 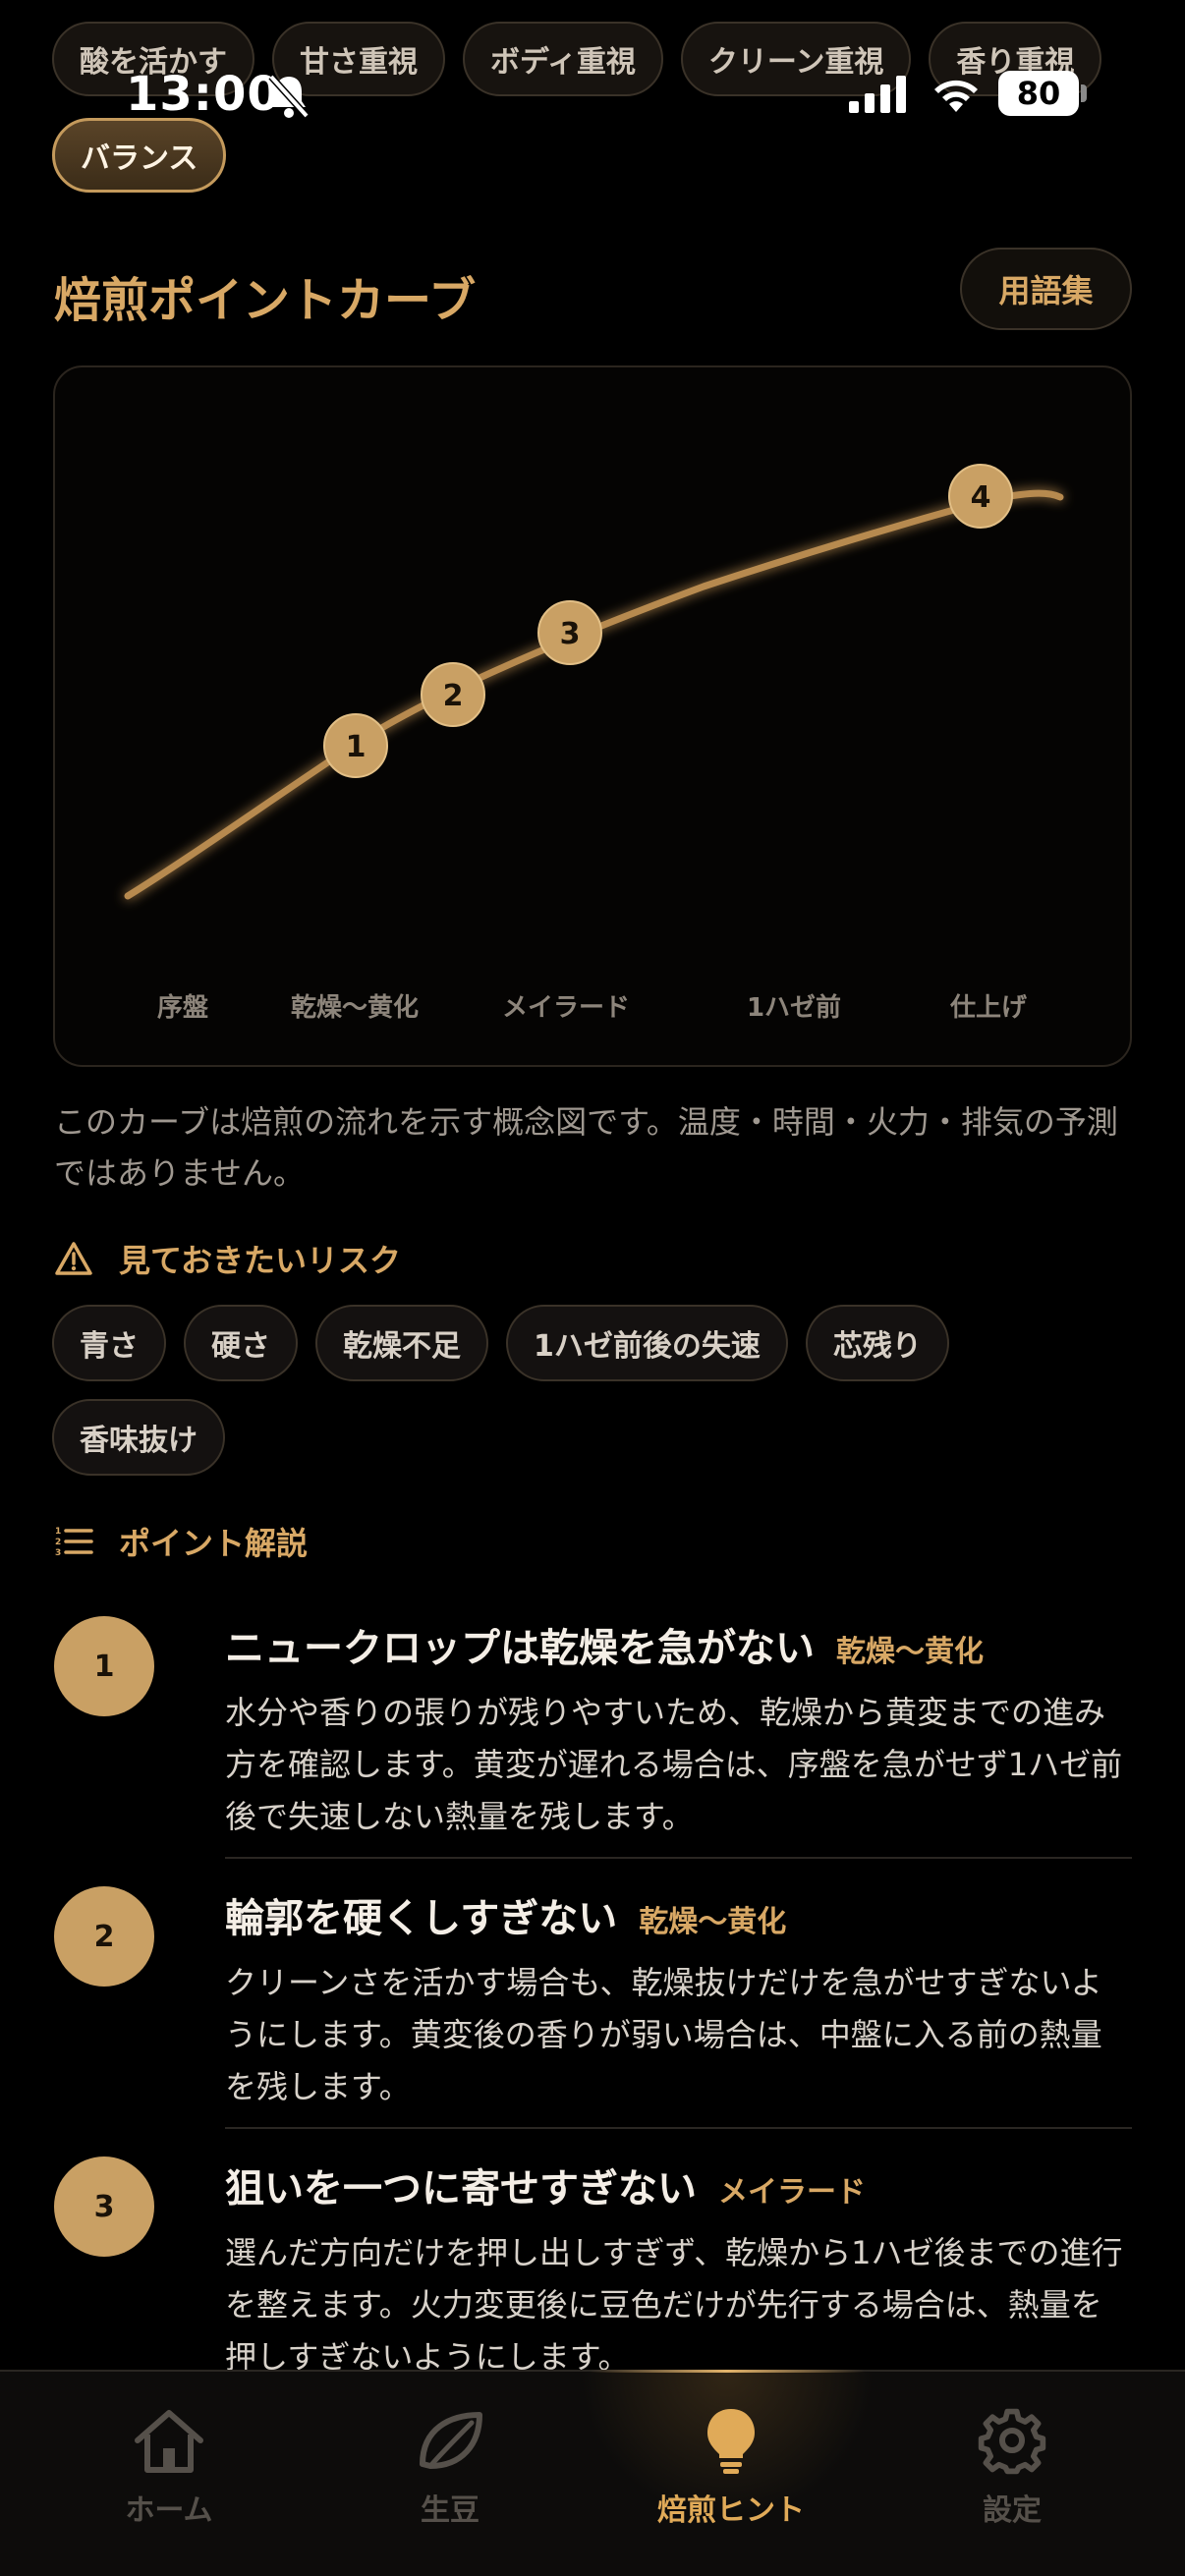 What do you see at coordinates (1084, 93) in the screenshot?
I see `battery-tip` at bounding box center [1084, 93].